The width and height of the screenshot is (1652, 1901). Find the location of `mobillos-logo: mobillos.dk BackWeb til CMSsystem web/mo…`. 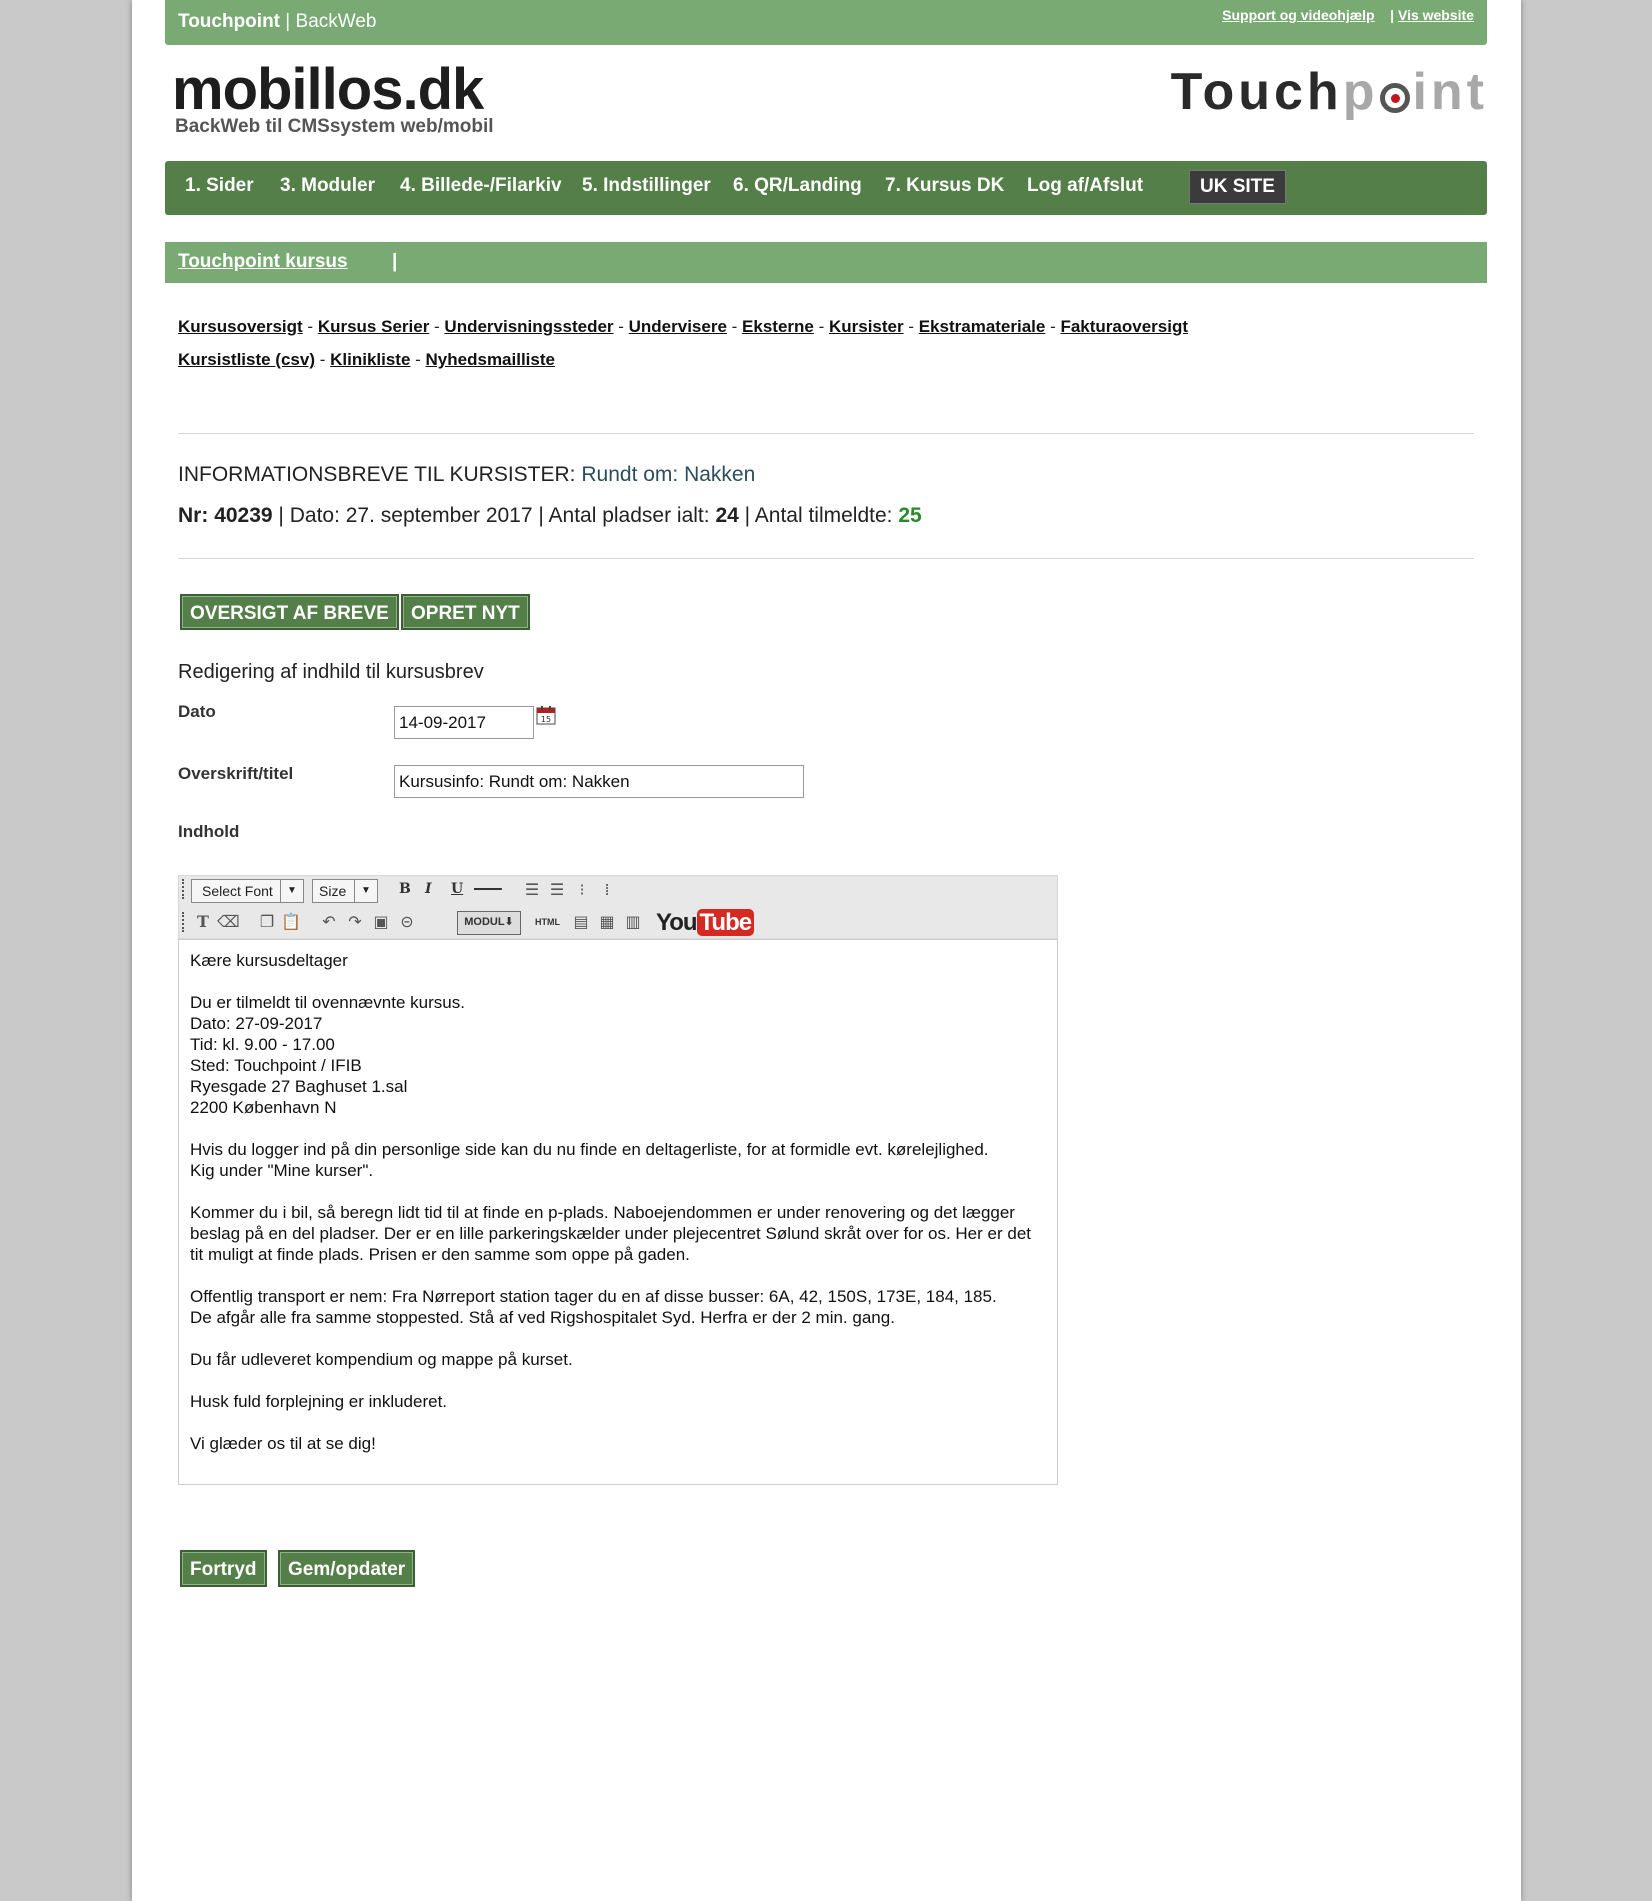

mobillos-logo: mobillos.dk BackWeb til CMSsystem web/mo… is located at coordinates (333, 99).